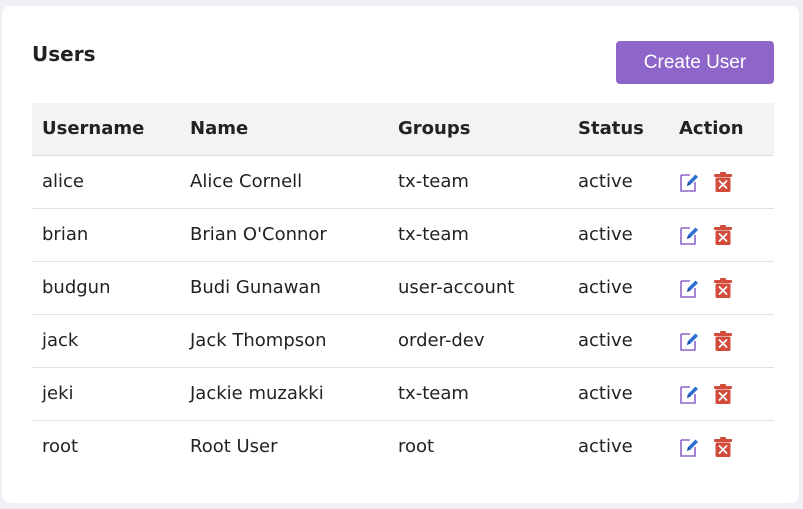  I want to click on table-row: brian Brian O'Connor tx-team active, so click(403, 235).